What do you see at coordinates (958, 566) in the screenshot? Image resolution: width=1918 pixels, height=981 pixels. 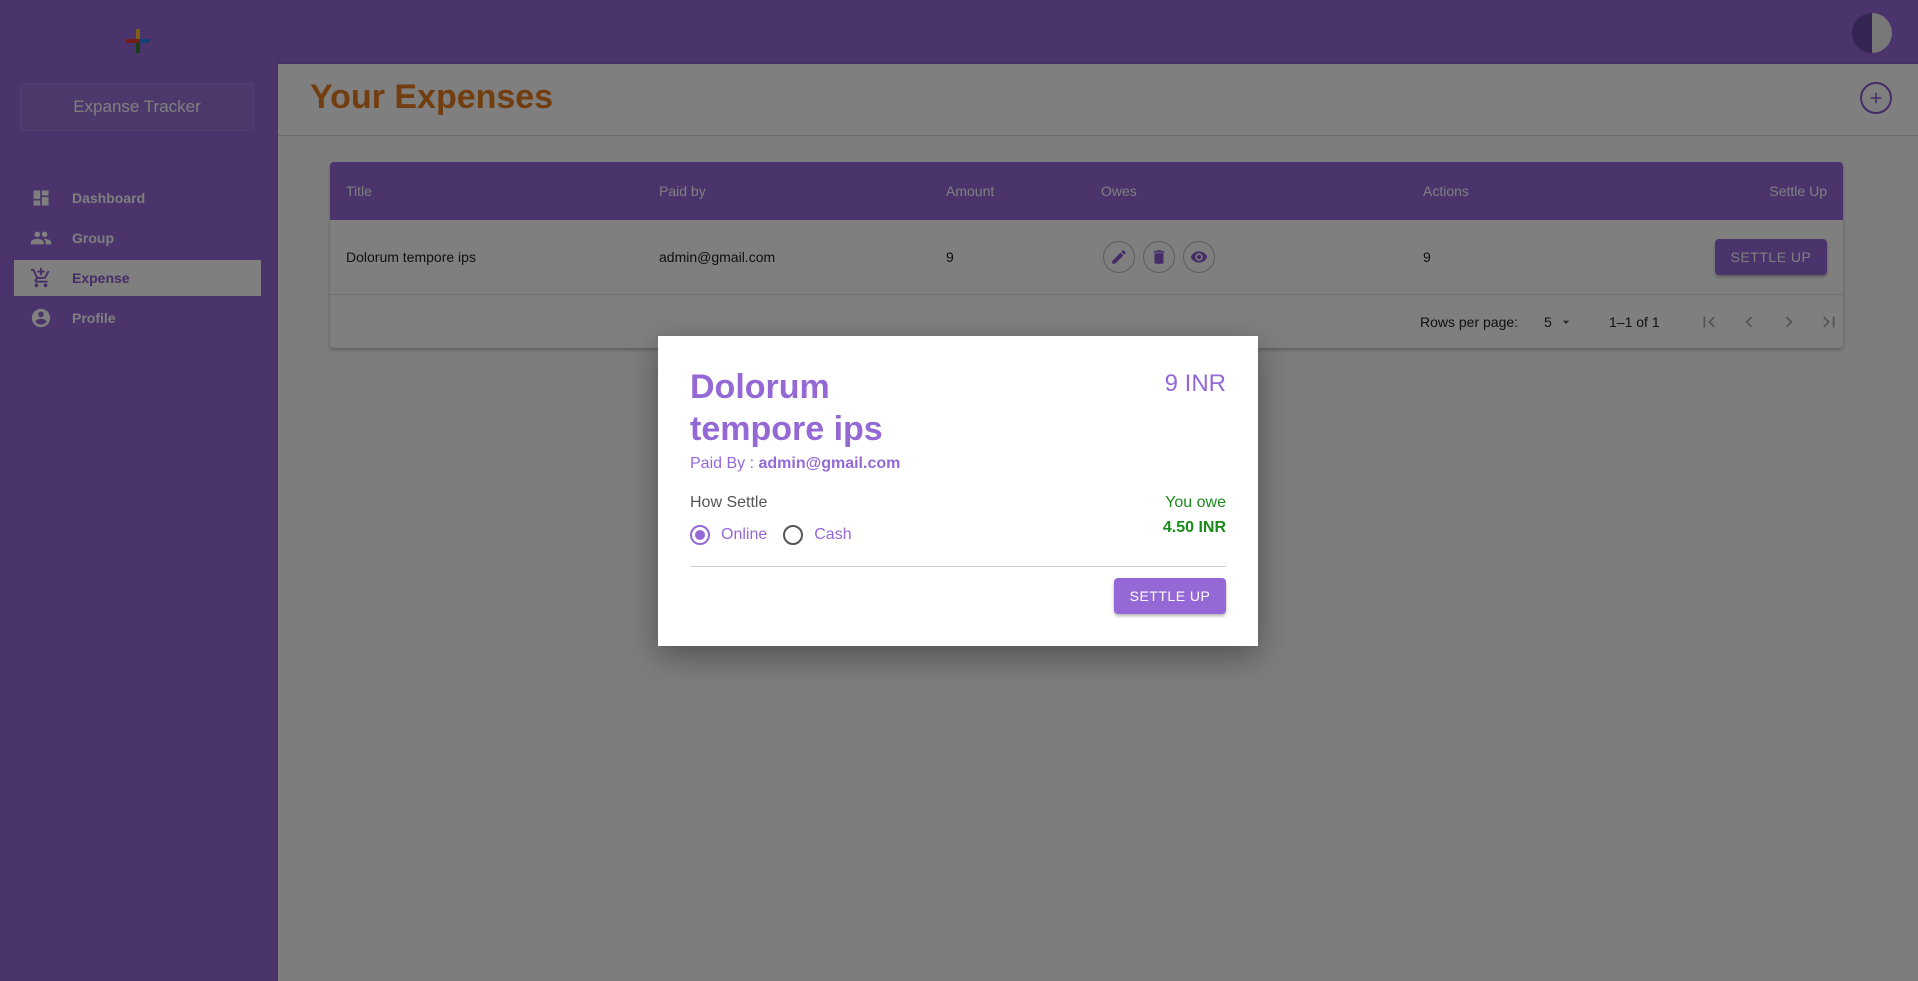 I see `dialog-divider` at bounding box center [958, 566].